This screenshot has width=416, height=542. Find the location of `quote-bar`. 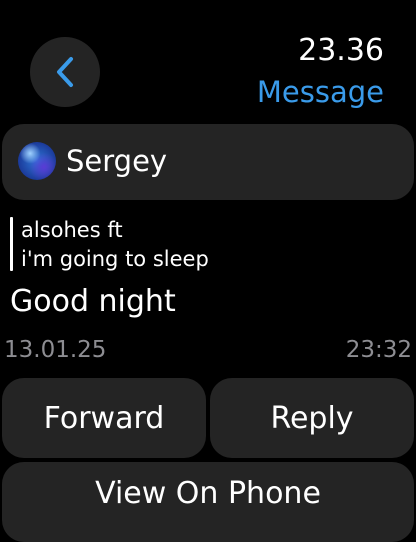

quote-bar is located at coordinates (11, 244).